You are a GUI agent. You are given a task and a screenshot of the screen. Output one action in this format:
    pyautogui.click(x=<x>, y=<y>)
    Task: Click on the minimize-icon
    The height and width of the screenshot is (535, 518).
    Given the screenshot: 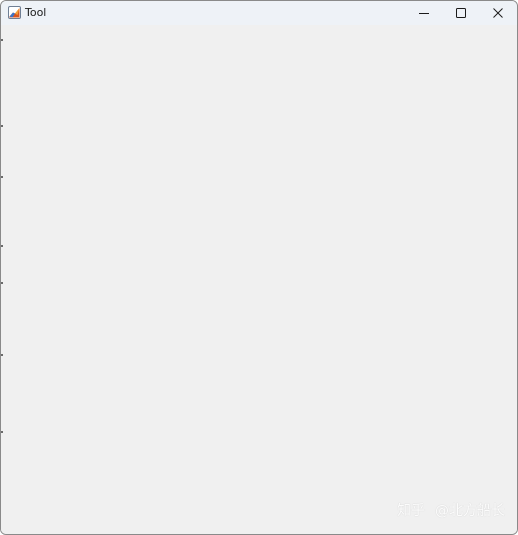 What is the action you would take?
    pyautogui.click(x=424, y=13)
    